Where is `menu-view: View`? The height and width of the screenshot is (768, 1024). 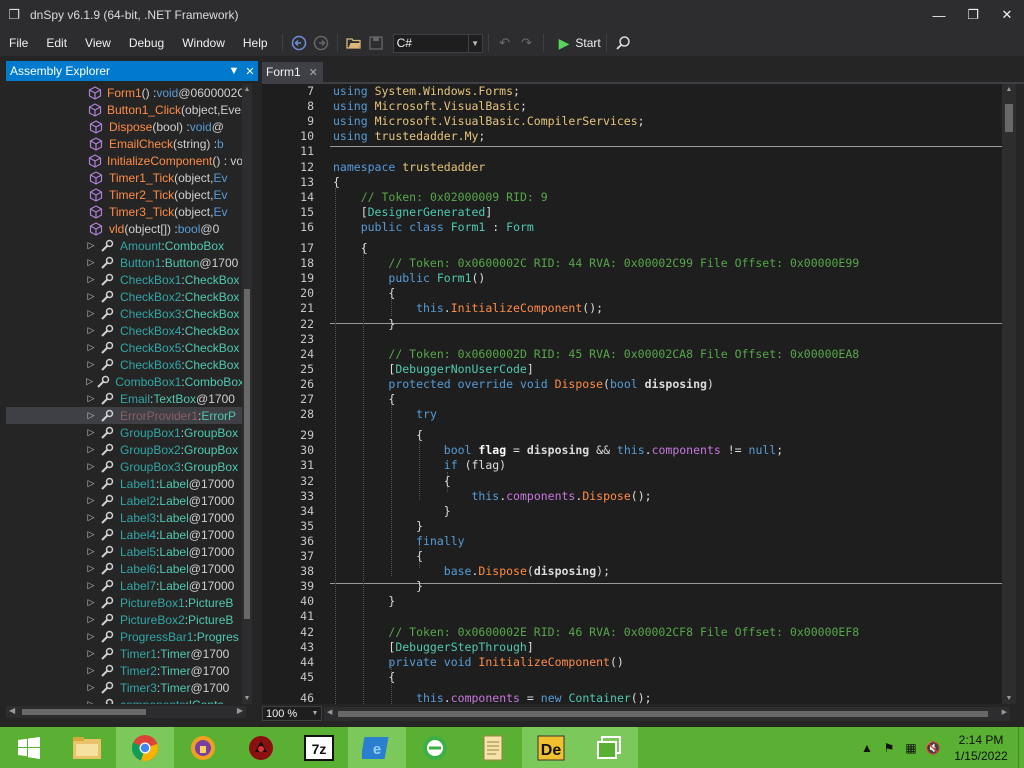 menu-view: View is located at coordinates (98, 43).